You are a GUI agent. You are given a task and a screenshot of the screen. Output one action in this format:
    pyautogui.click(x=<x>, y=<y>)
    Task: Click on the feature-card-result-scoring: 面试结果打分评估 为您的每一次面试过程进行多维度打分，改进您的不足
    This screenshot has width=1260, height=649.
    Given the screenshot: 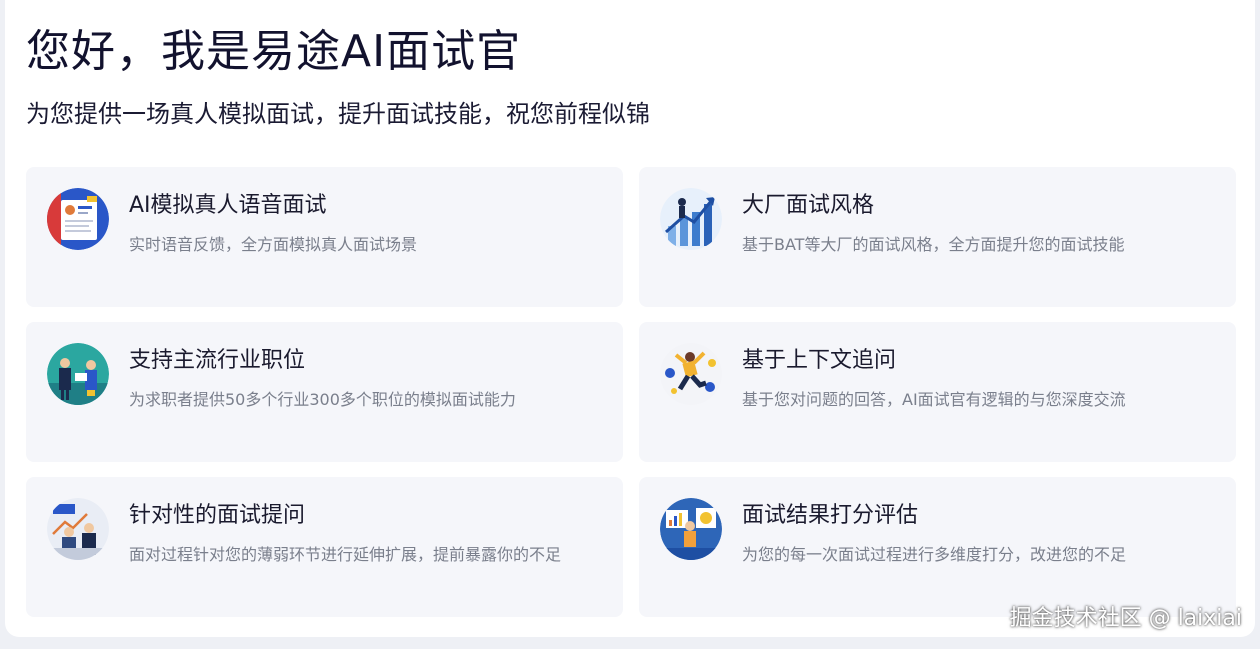 What is the action you would take?
    pyautogui.click(x=937, y=547)
    